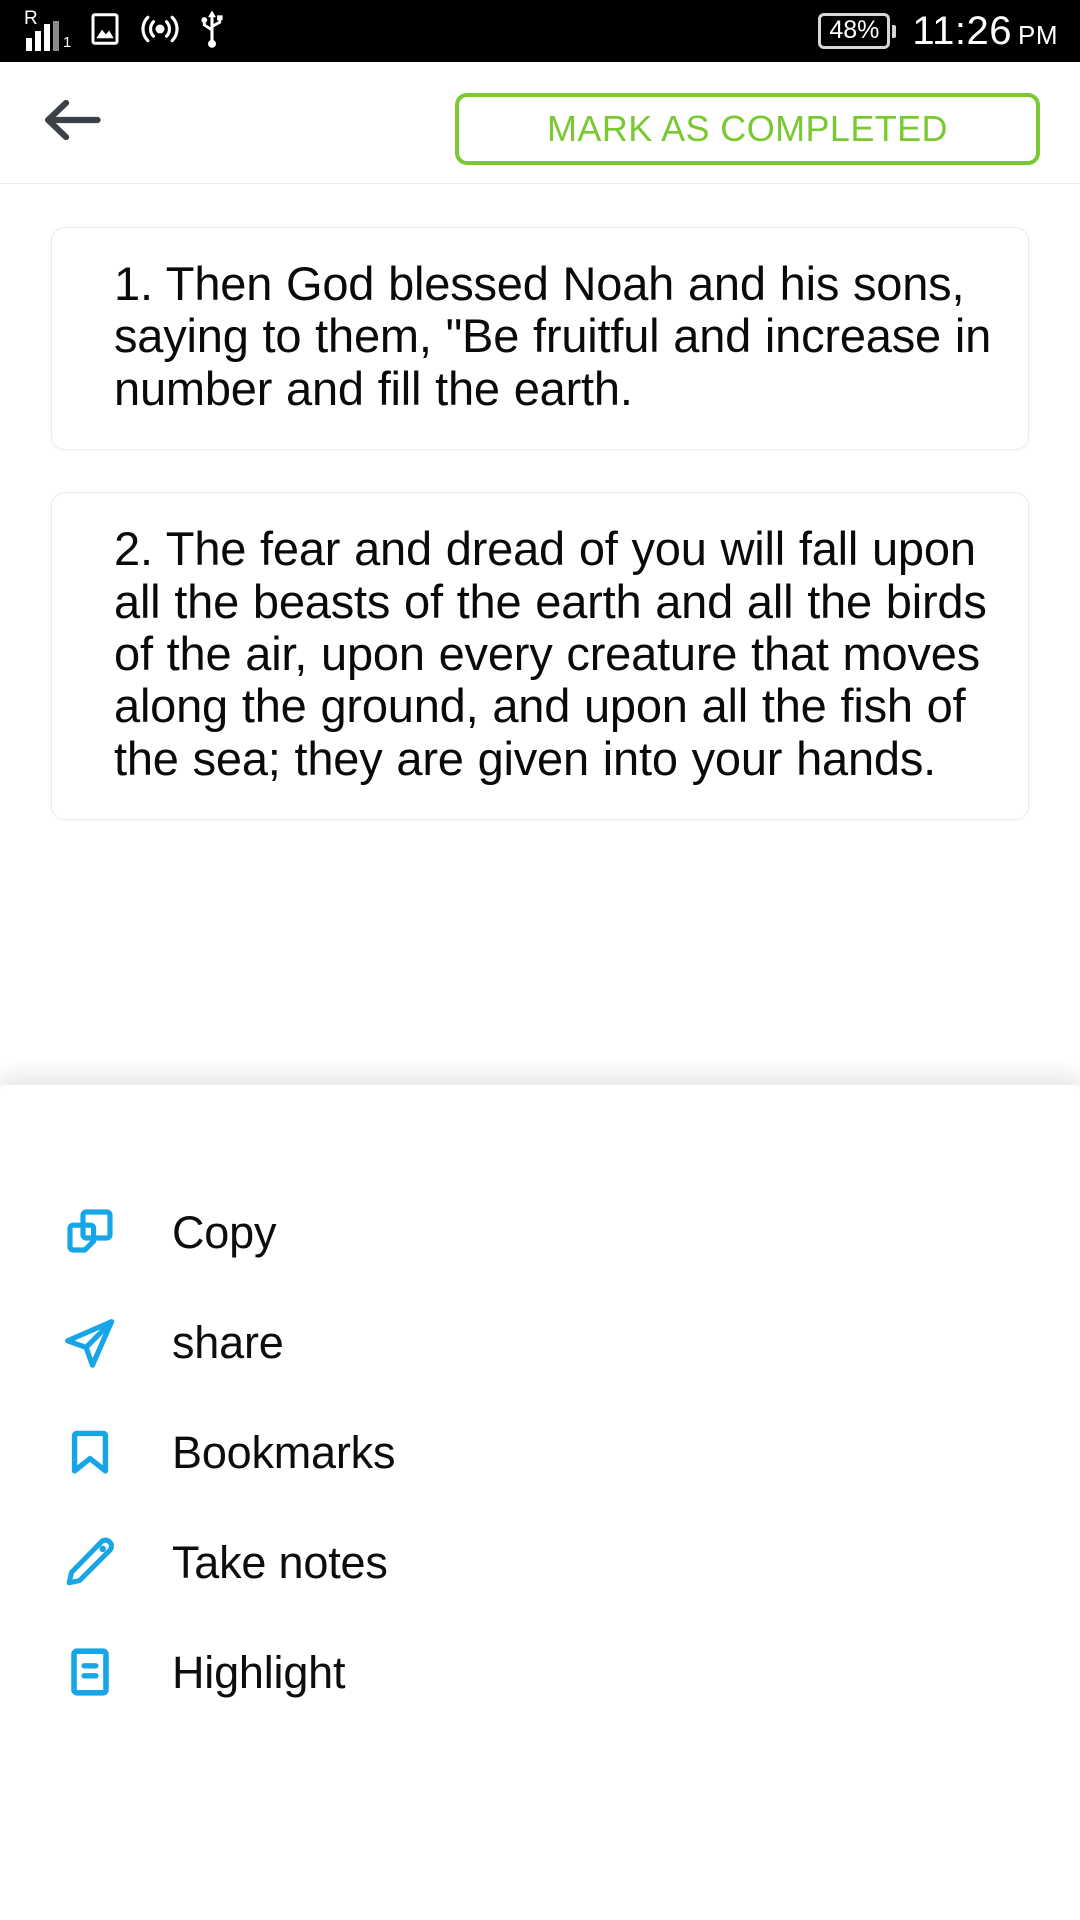  I want to click on status-bar: R 1 48% 11:26 PM, so click(540, 31).